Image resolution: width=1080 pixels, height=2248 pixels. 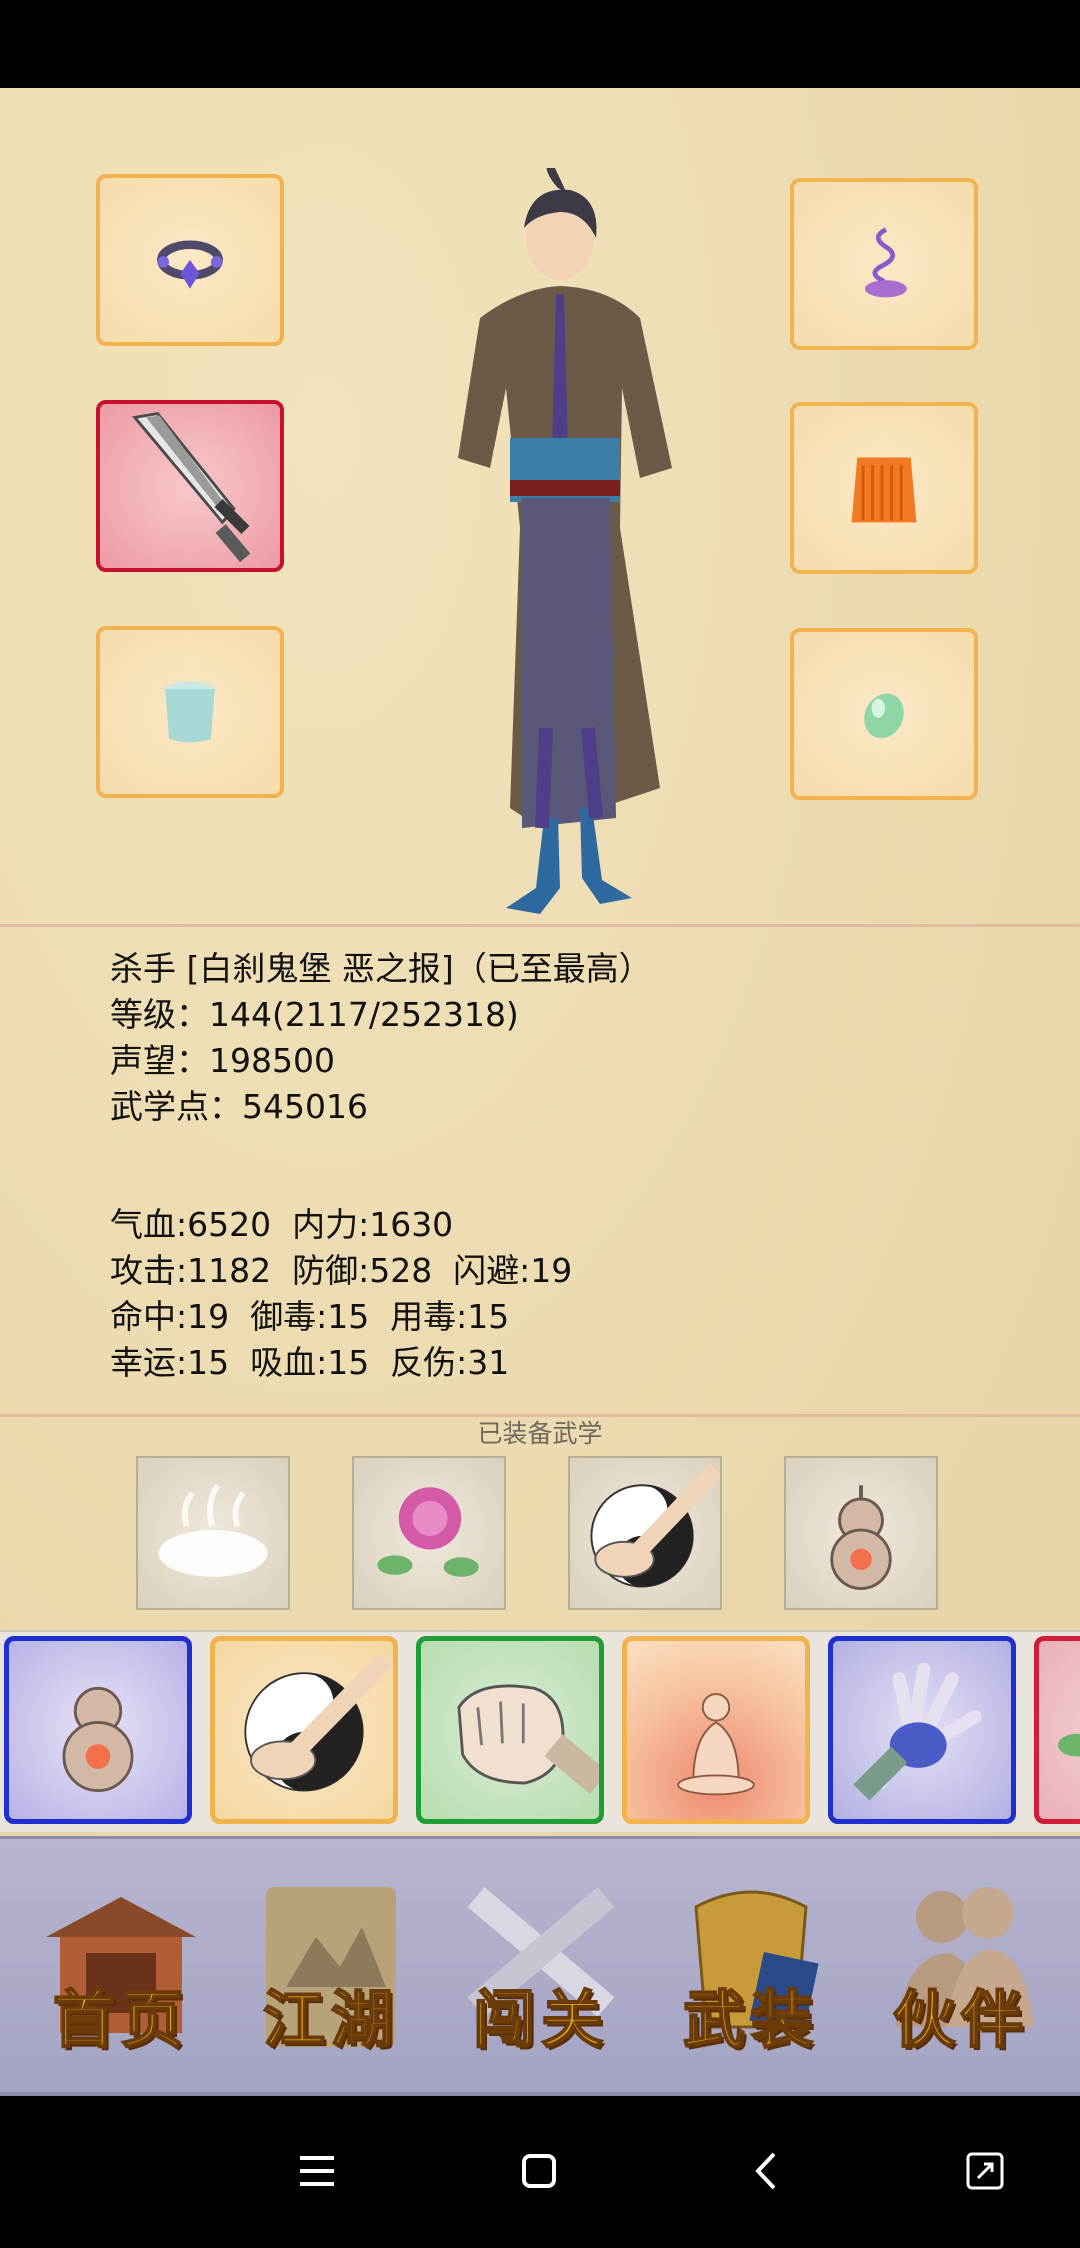 What do you see at coordinates (1068, 1745) in the screenshot?
I see `partial-card-icon` at bounding box center [1068, 1745].